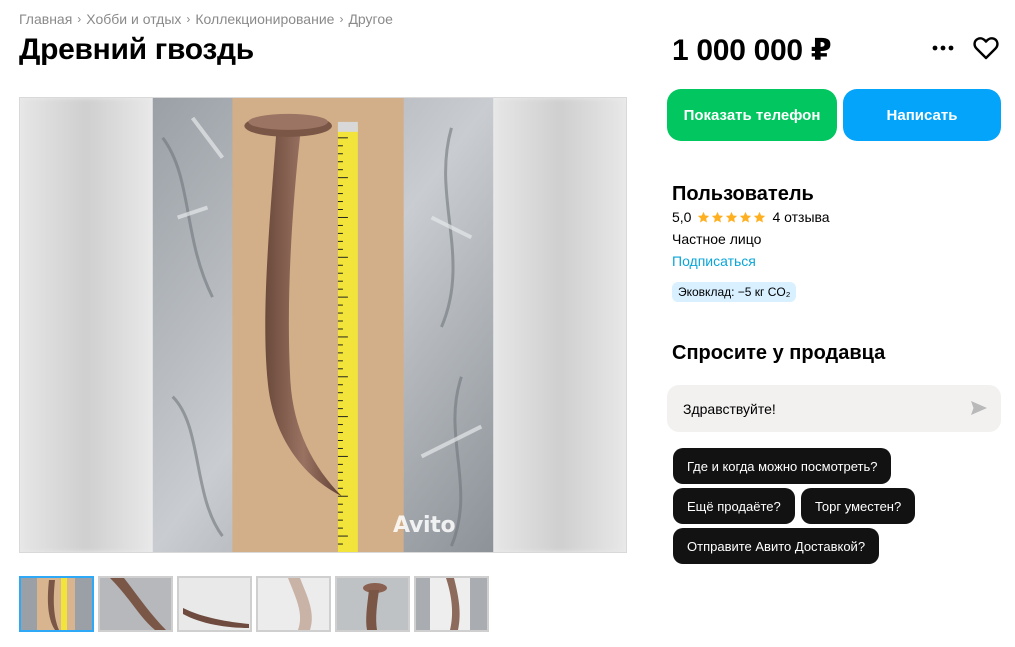 This screenshot has width=1015, height=647. I want to click on more-dots-icon, so click(943, 48).